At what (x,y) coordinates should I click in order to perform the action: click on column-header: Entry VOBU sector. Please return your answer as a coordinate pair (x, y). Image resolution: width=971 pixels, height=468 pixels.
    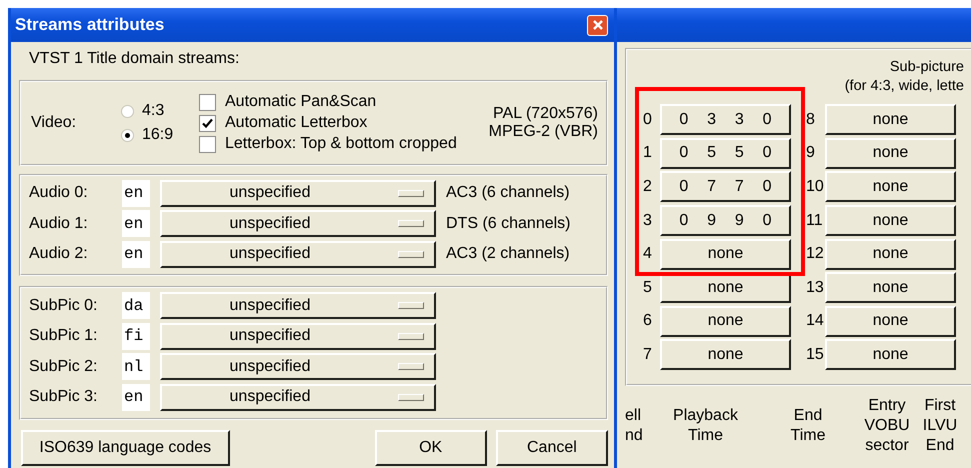
    Looking at the image, I should click on (887, 426).